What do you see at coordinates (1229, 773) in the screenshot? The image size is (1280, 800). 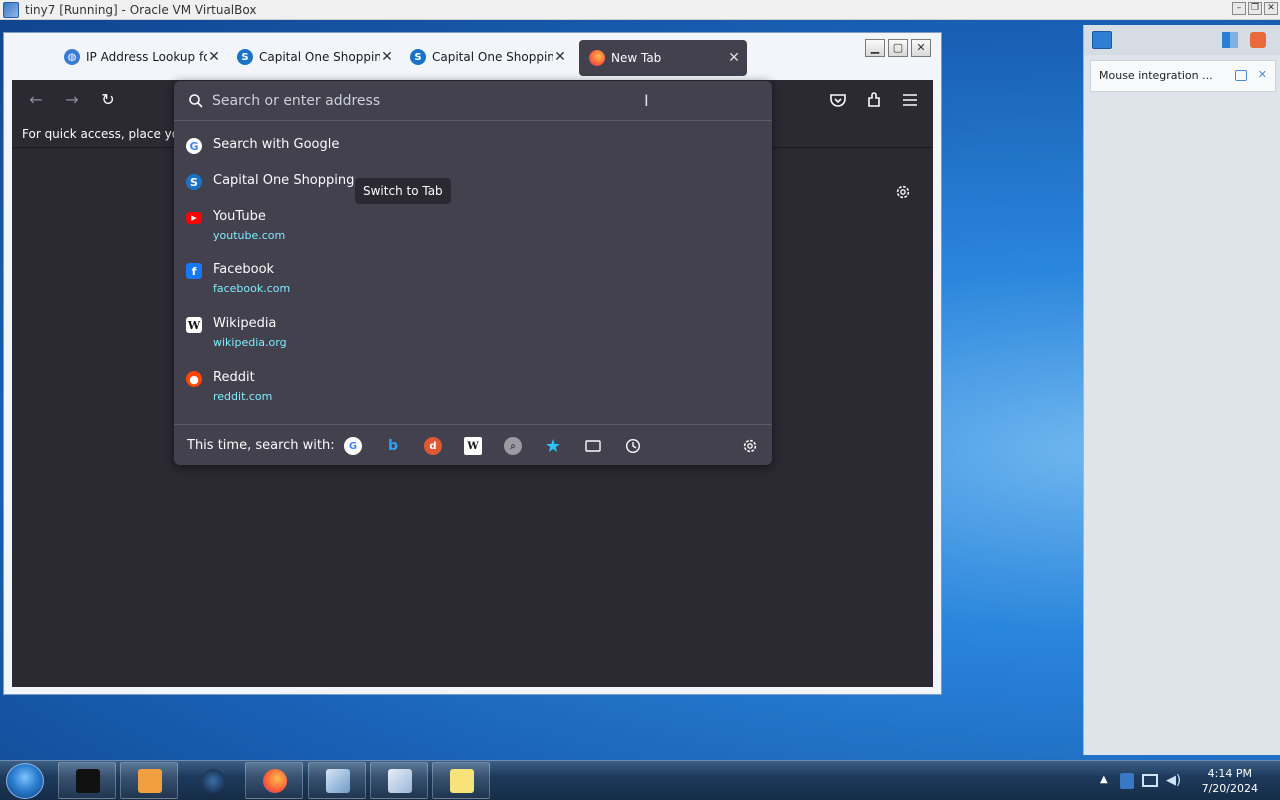 I see `clock-time: 4:14 PM` at bounding box center [1229, 773].